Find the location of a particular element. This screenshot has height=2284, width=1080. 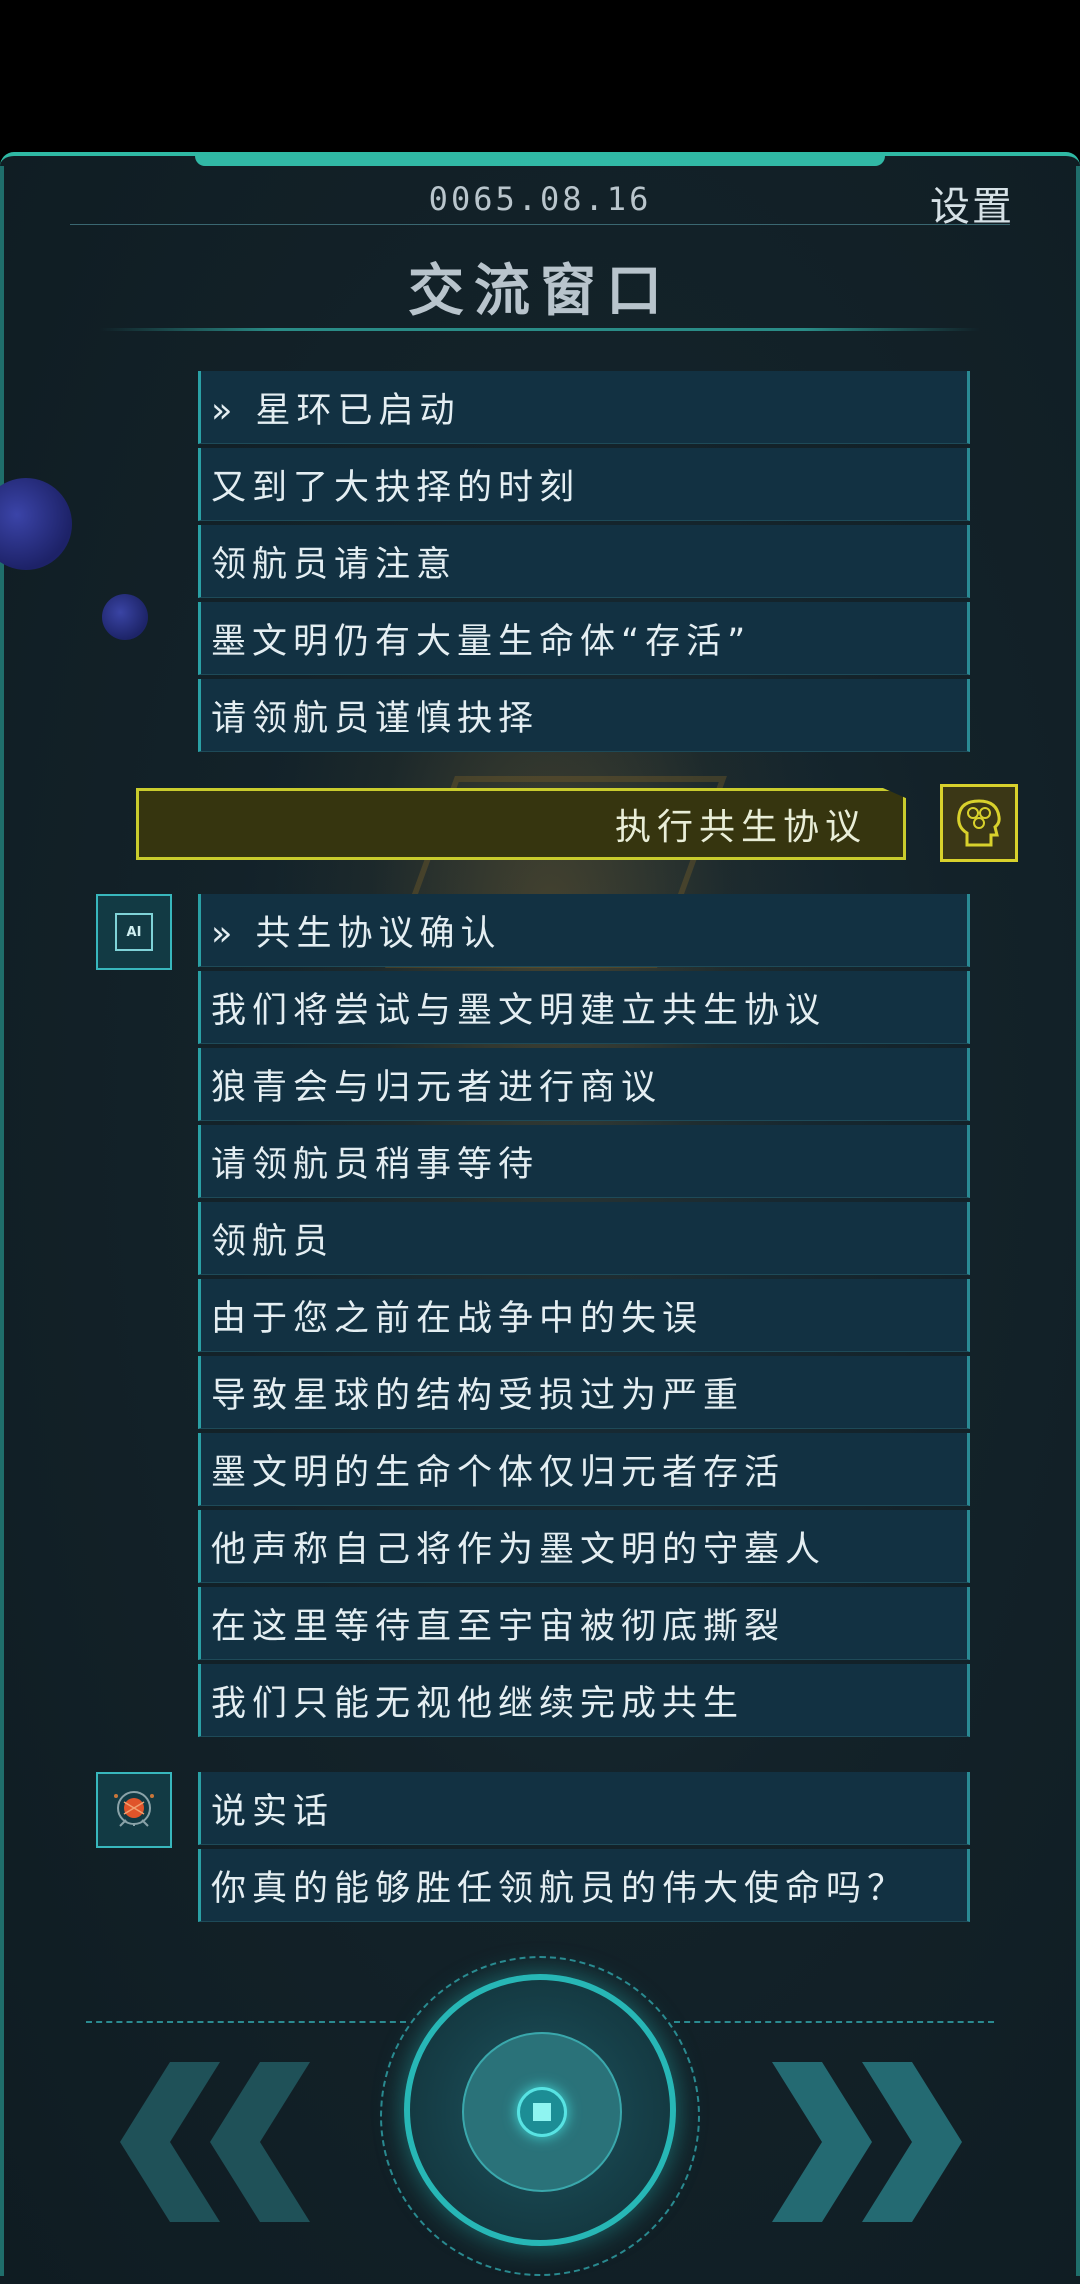

message-line: 导致星球的结构受损过为严重 is located at coordinates (584, 1392).